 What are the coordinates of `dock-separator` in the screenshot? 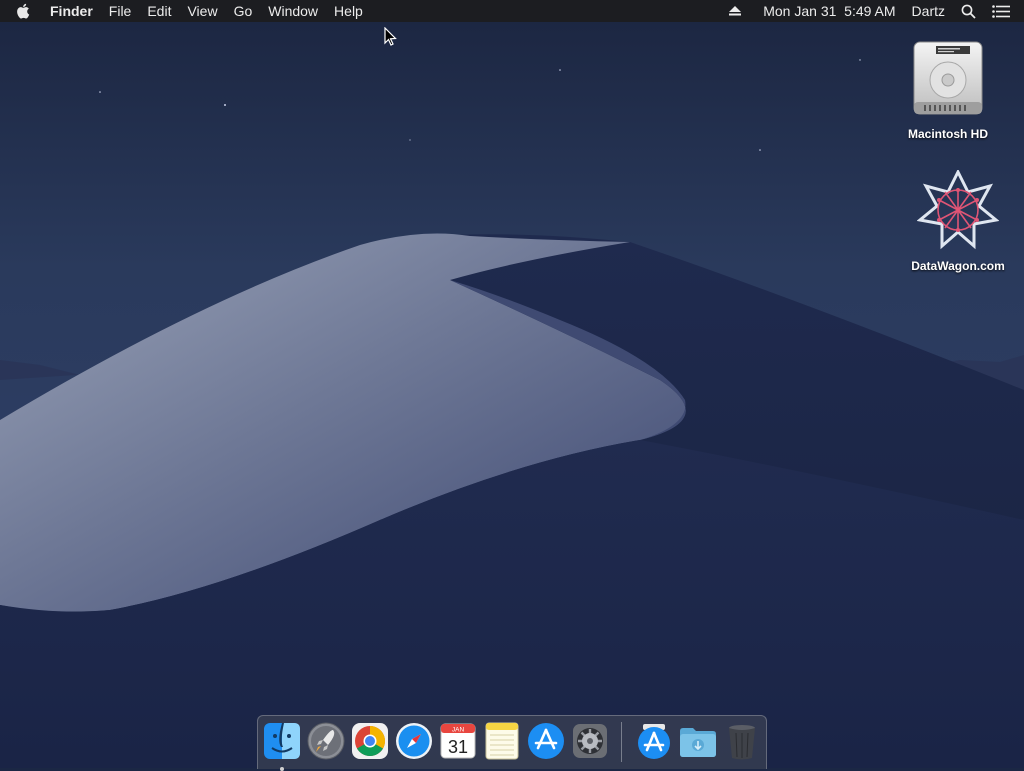 It's located at (621, 742).